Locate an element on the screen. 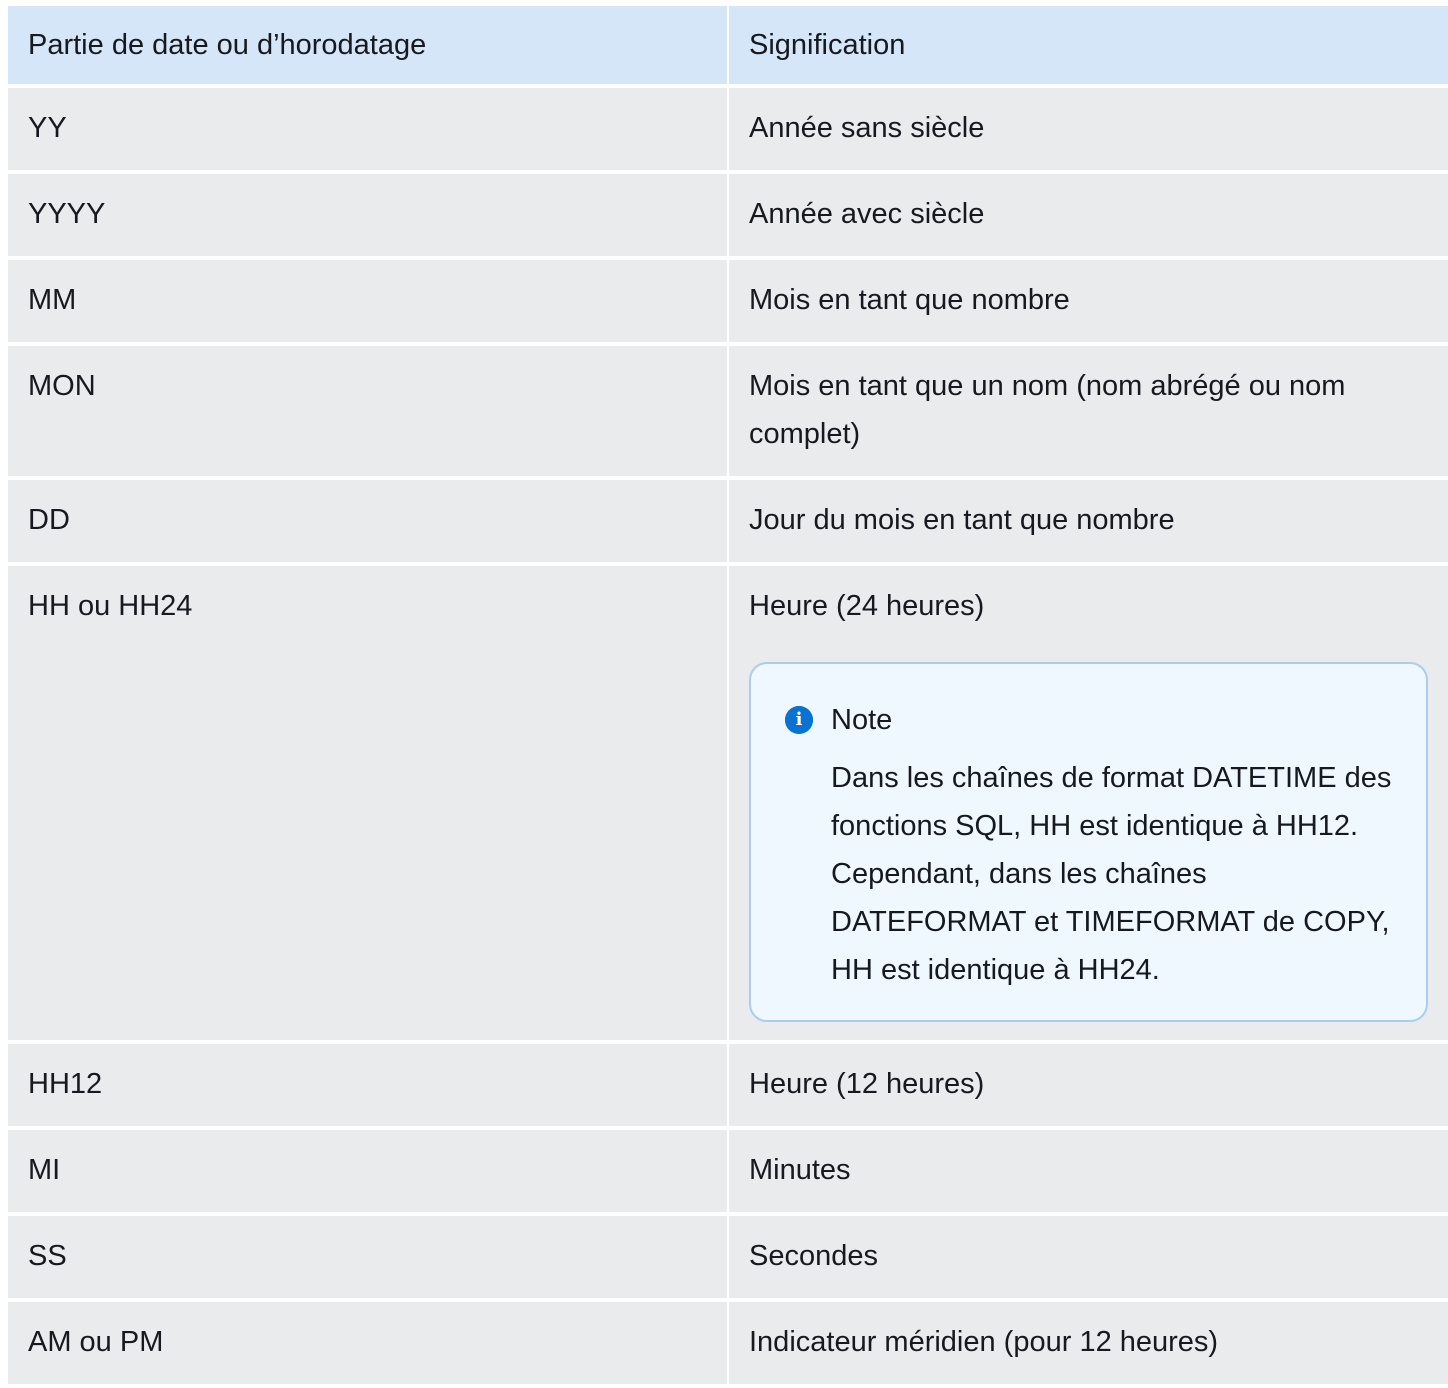  meaning-cell: Secondes is located at coordinates (1087, 1257).